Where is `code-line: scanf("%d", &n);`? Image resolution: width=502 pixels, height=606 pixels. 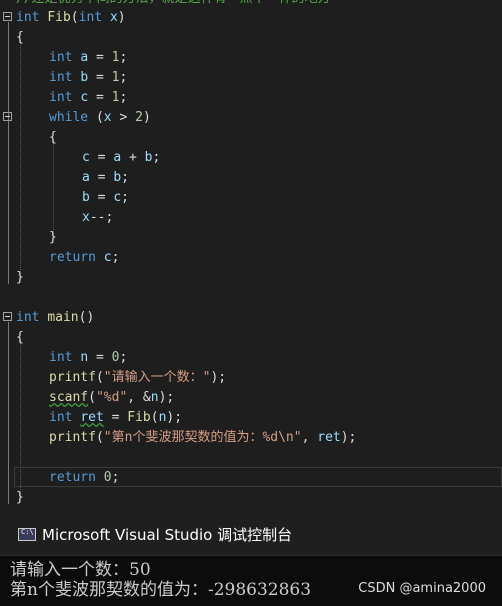
code-line: scanf("%d", &n); is located at coordinates (251, 398).